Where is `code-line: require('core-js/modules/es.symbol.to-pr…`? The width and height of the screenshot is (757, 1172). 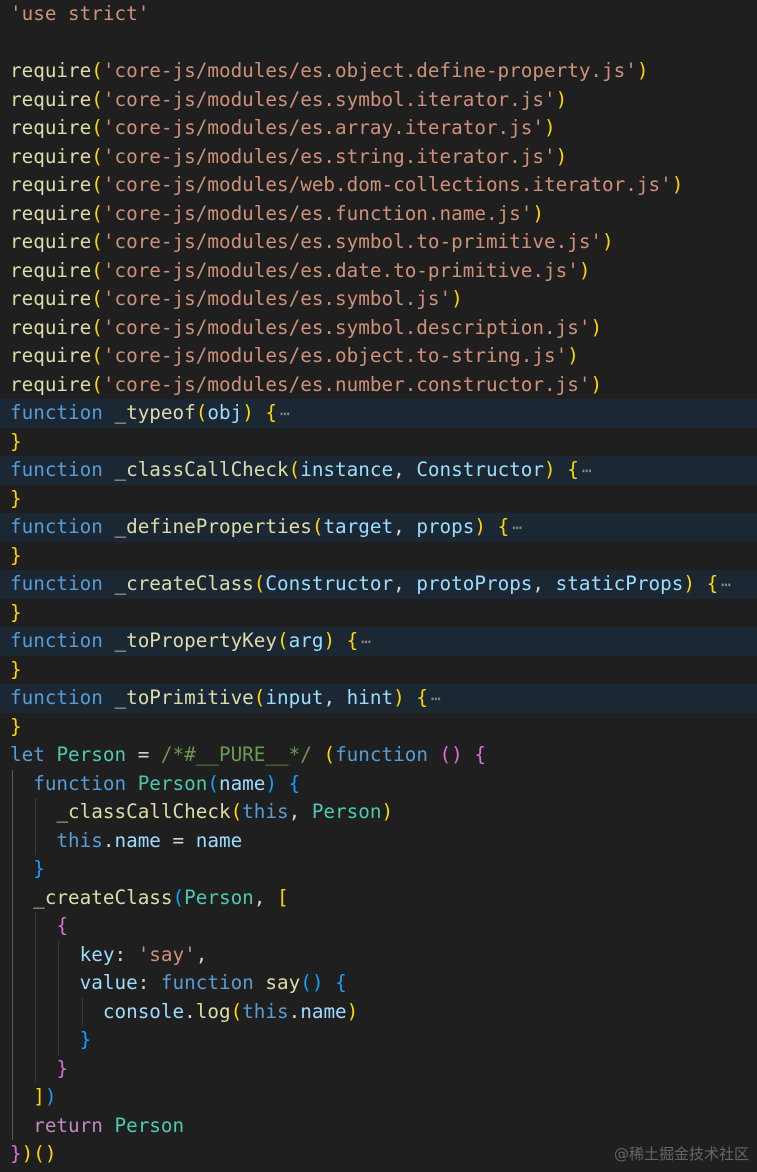 code-line: require('core-js/modules/es.symbol.to-pr… is located at coordinates (378, 242).